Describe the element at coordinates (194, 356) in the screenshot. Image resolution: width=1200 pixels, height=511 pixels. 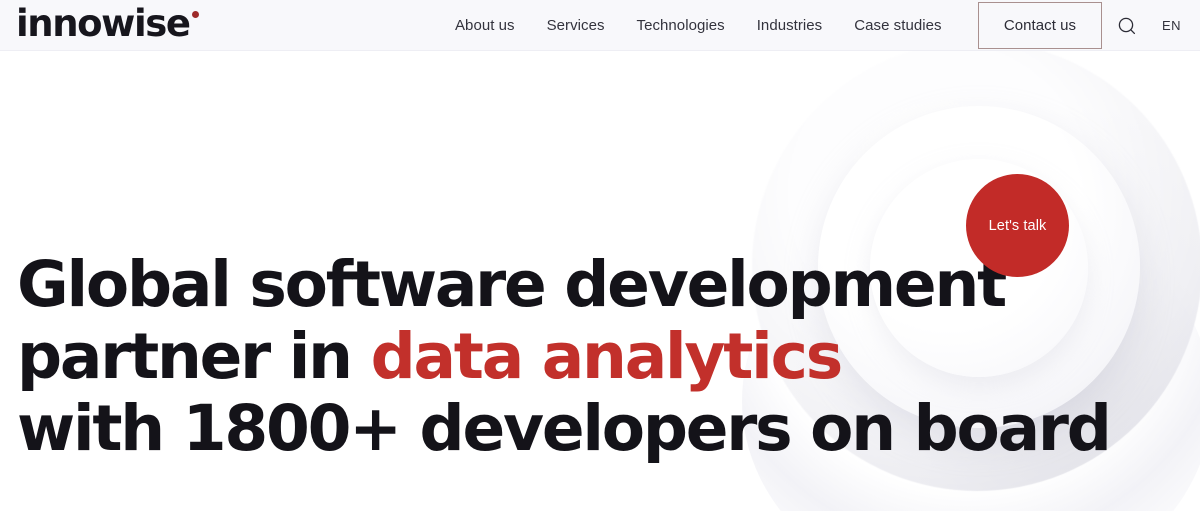
I see `headline-line-2-prefix: partner in` at that location.